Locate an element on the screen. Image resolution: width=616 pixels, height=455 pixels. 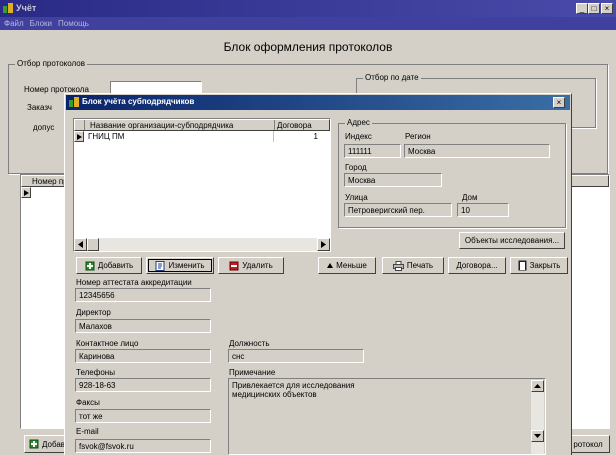
address-title: Адрес is located at coordinates (358, 122).